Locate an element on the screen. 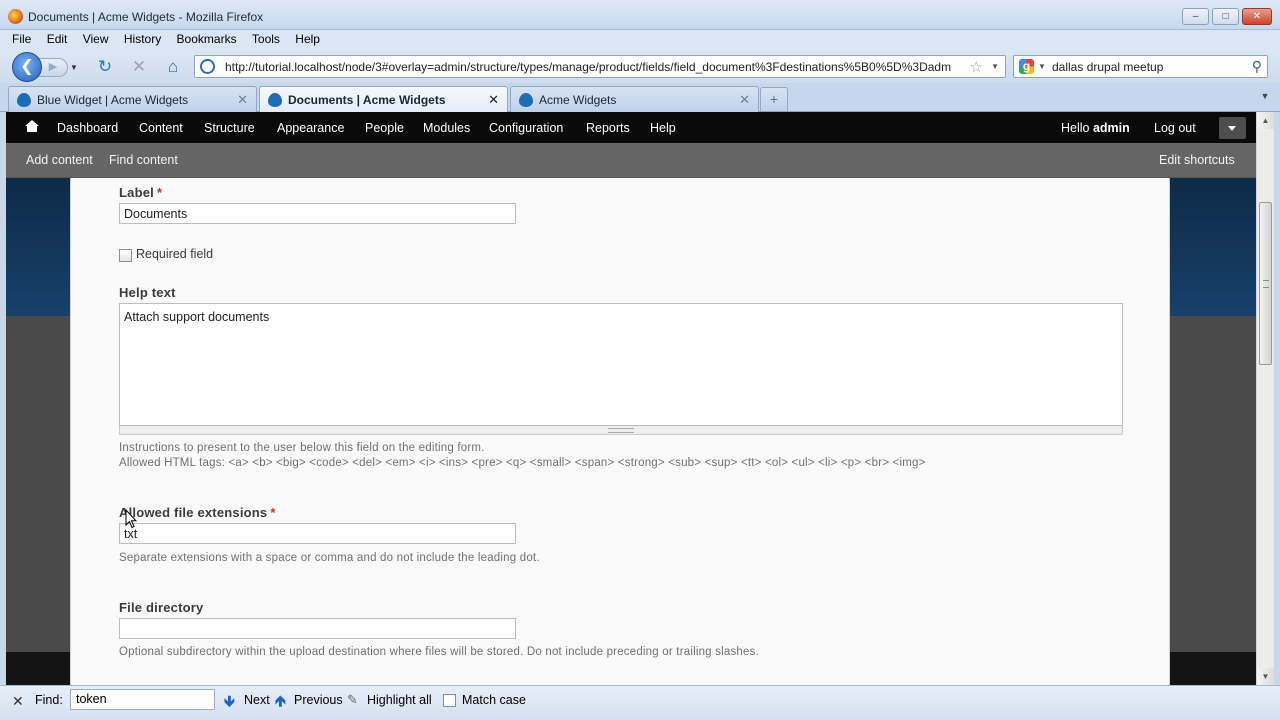  username: admin is located at coordinates (1111, 128).